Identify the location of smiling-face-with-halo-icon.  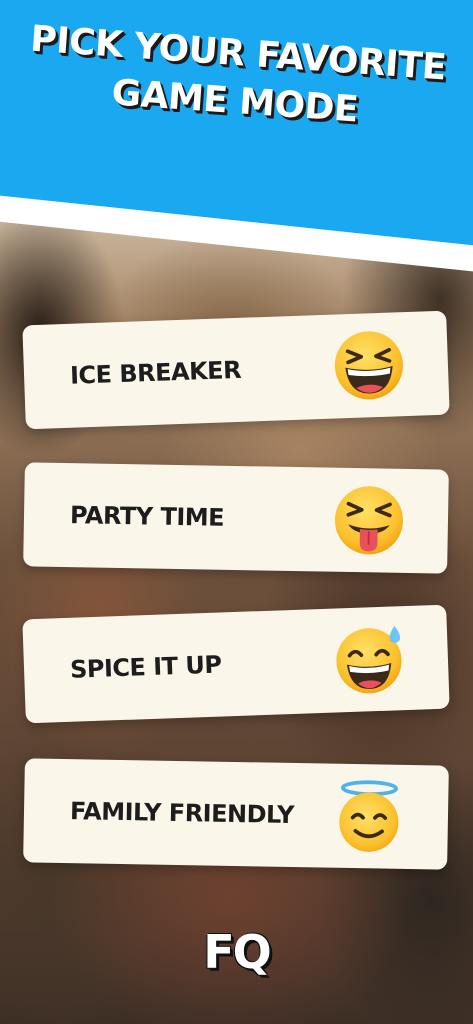
(369, 816).